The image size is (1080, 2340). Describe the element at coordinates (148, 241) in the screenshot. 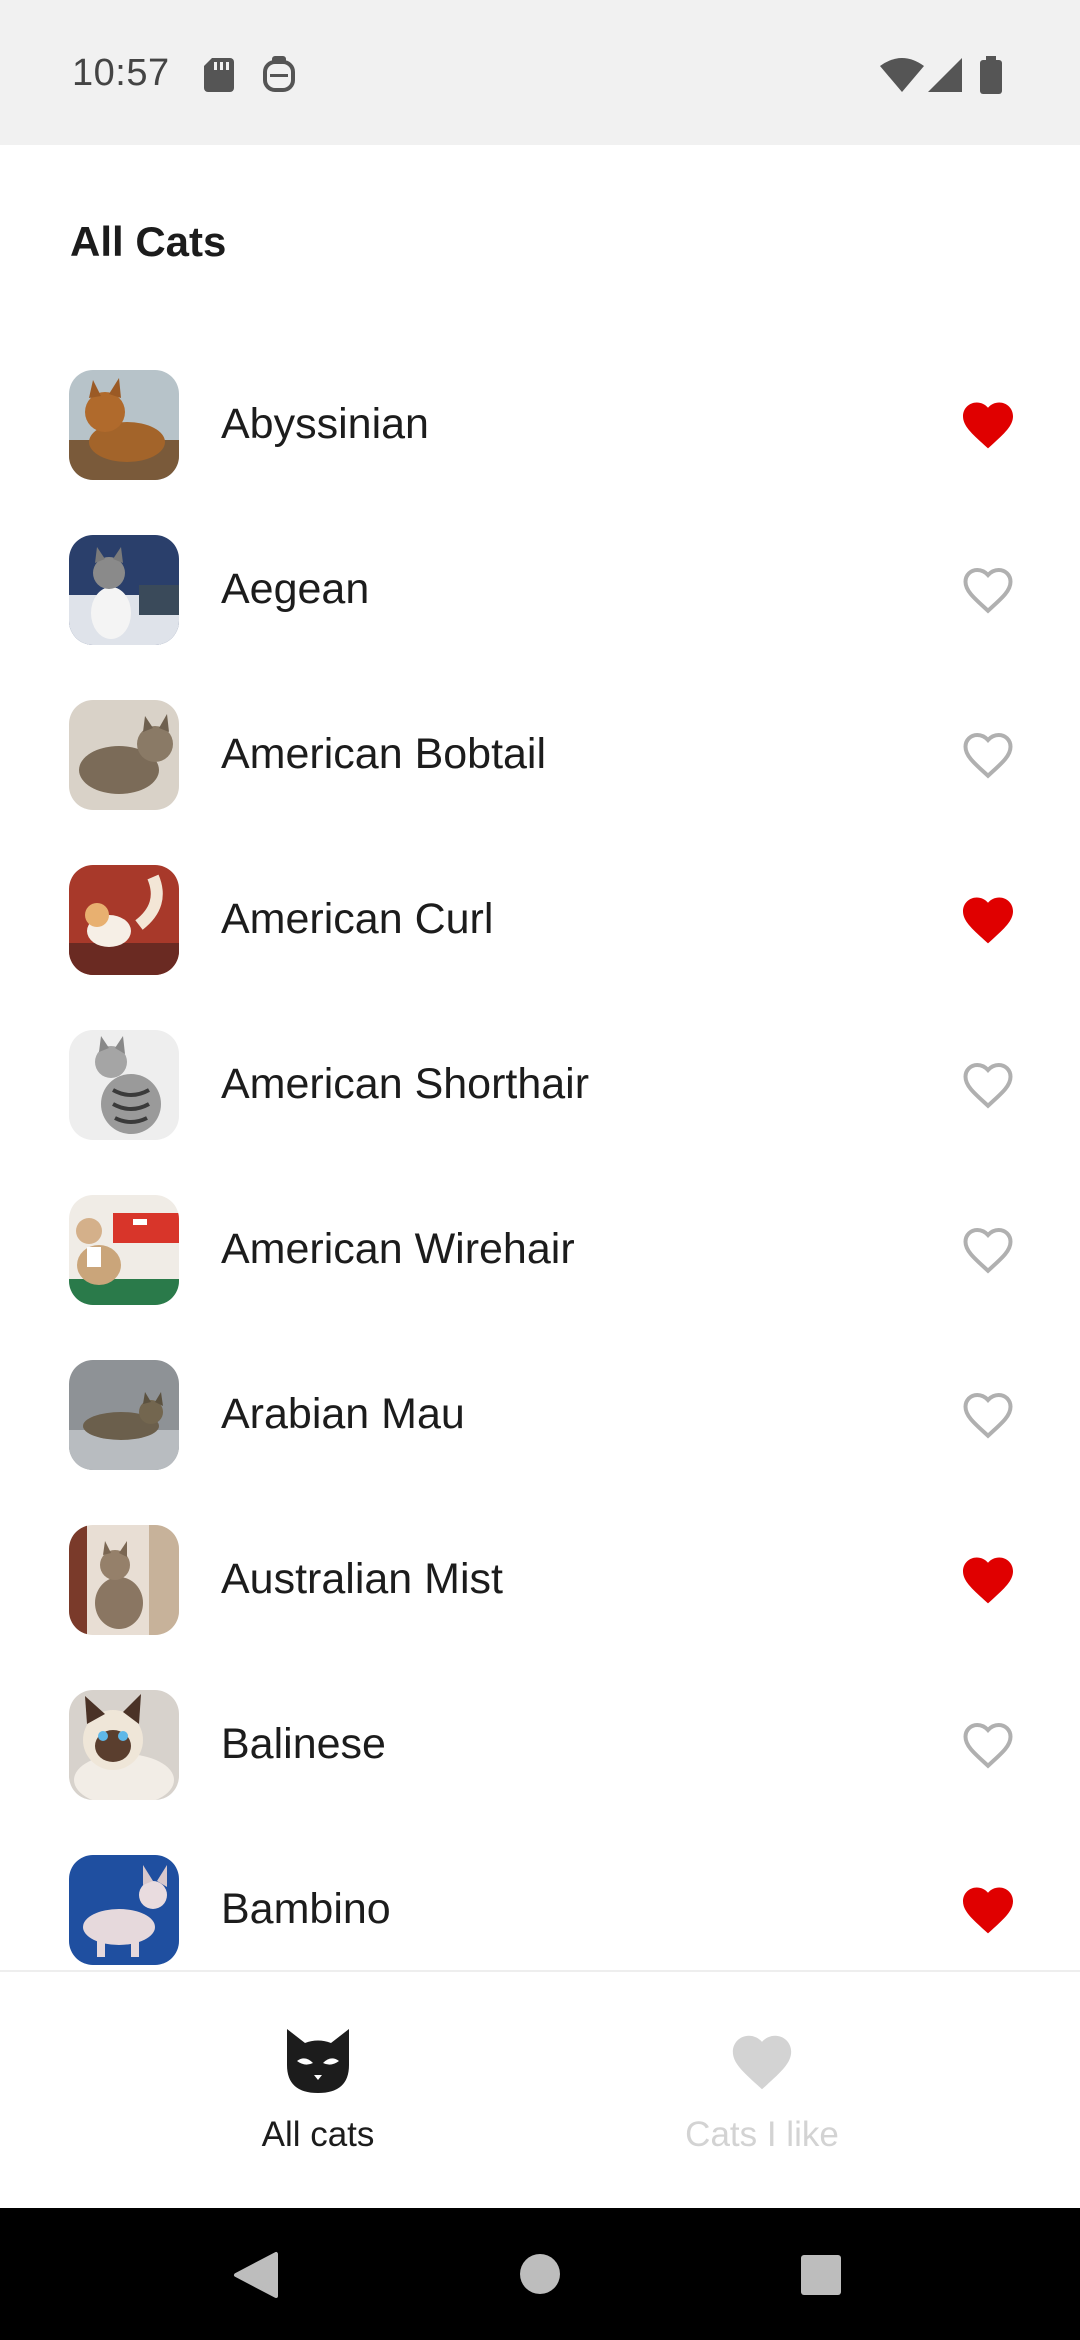

I see `page-title: All Cats` at that location.